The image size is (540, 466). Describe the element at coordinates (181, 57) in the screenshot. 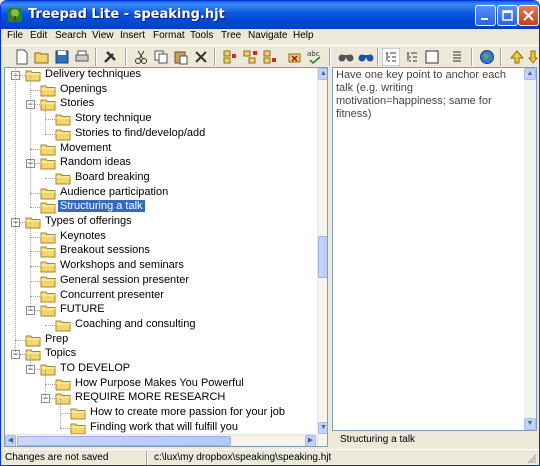

I see `paste-icon` at that location.